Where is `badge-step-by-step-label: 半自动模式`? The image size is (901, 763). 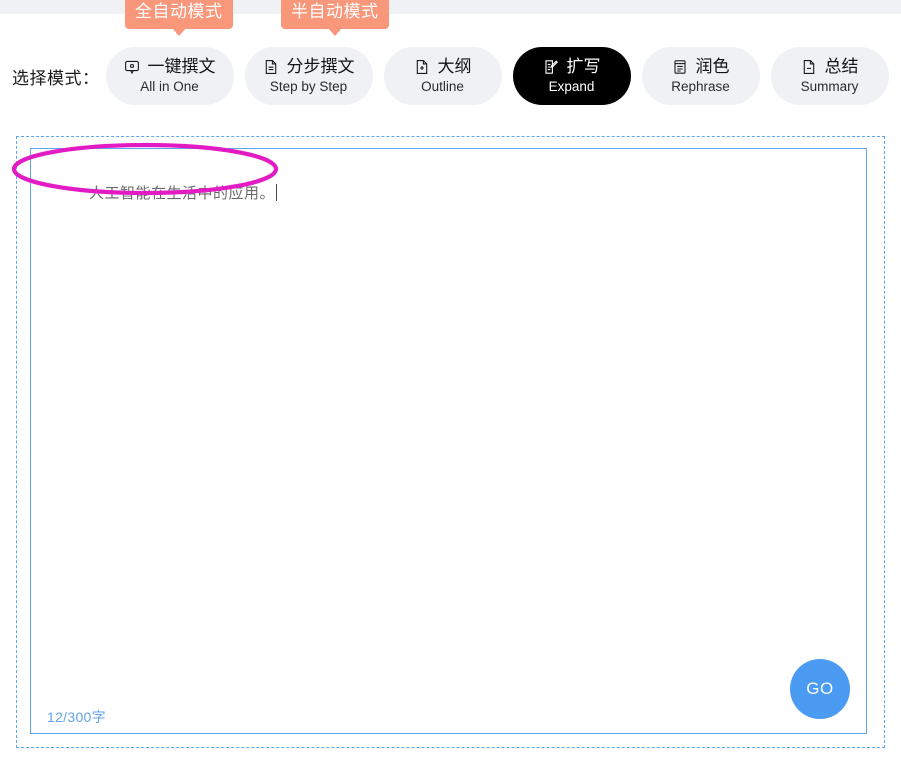
badge-step-by-step-label: 半自动模式 is located at coordinates (335, 11).